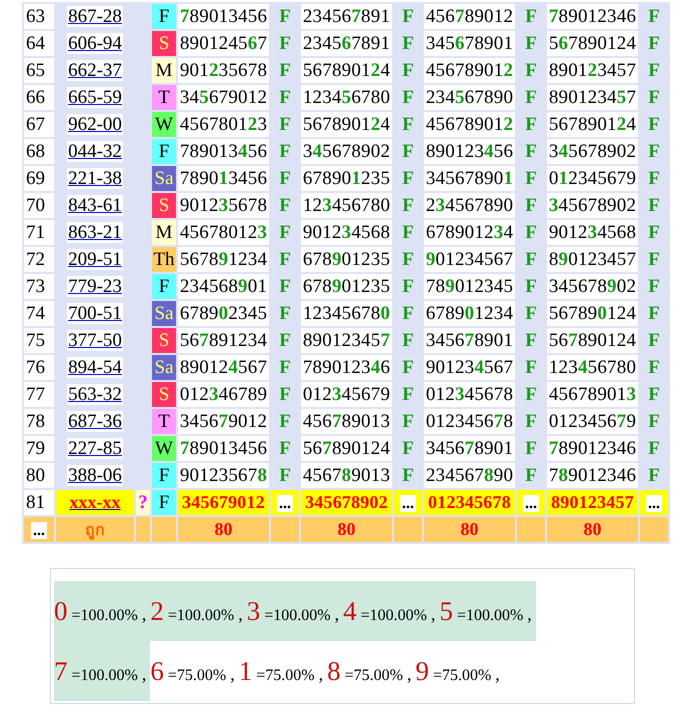 The height and width of the screenshot is (715, 693). Describe the element at coordinates (95, 340) in the screenshot. I see `code-link: 377-50` at that location.